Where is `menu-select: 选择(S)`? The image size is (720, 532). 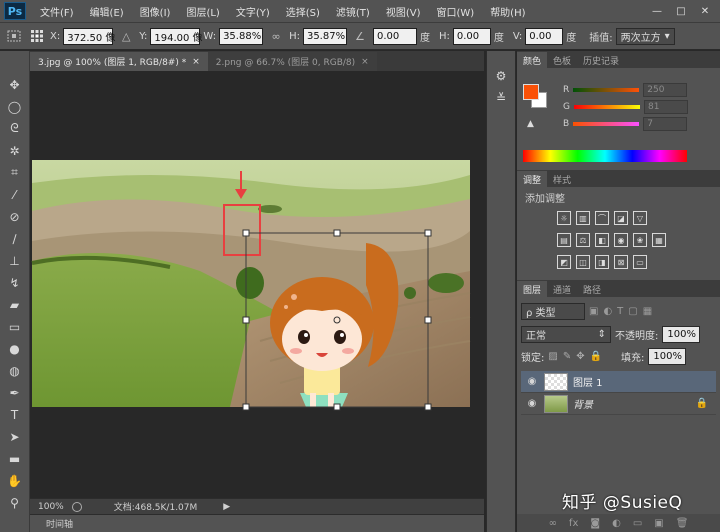
menu-select: 选择(S) is located at coordinates (303, 11).